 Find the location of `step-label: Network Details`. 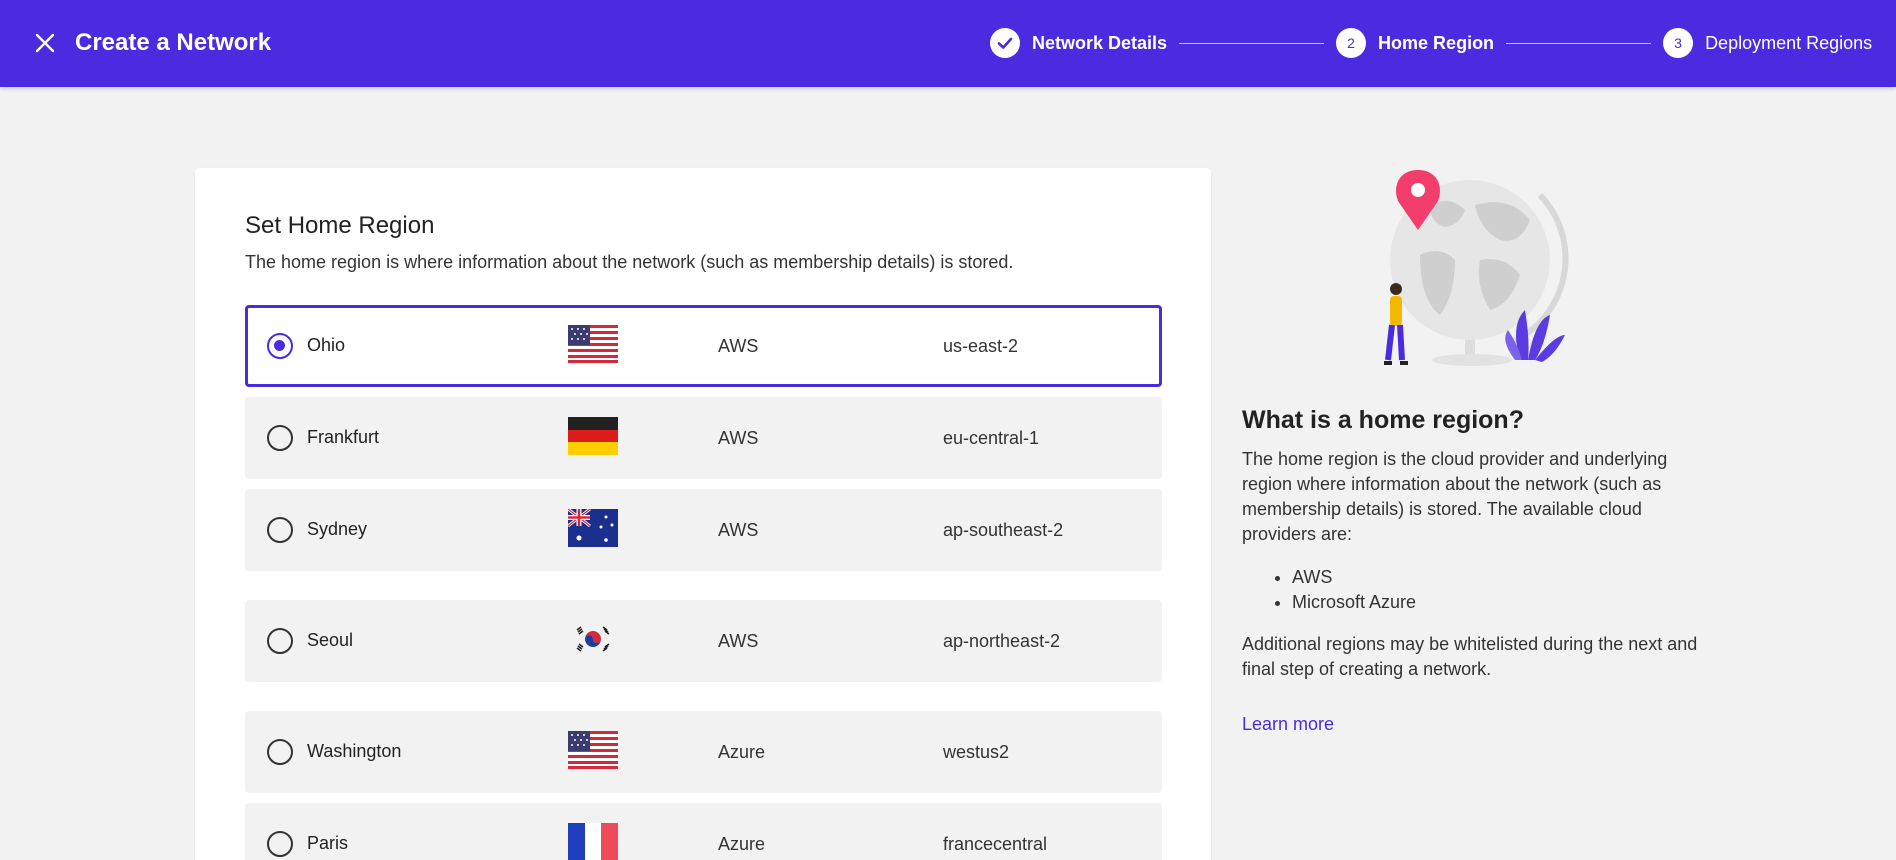

step-label: Network Details is located at coordinates (1100, 42).